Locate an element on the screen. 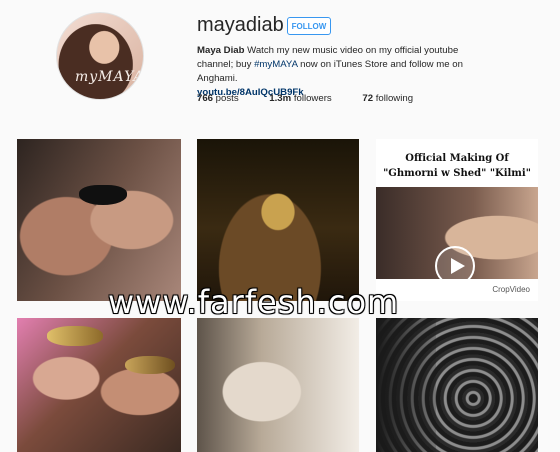 This screenshot has width=560, height=452. video-frame is located at coordinates (457, 236).